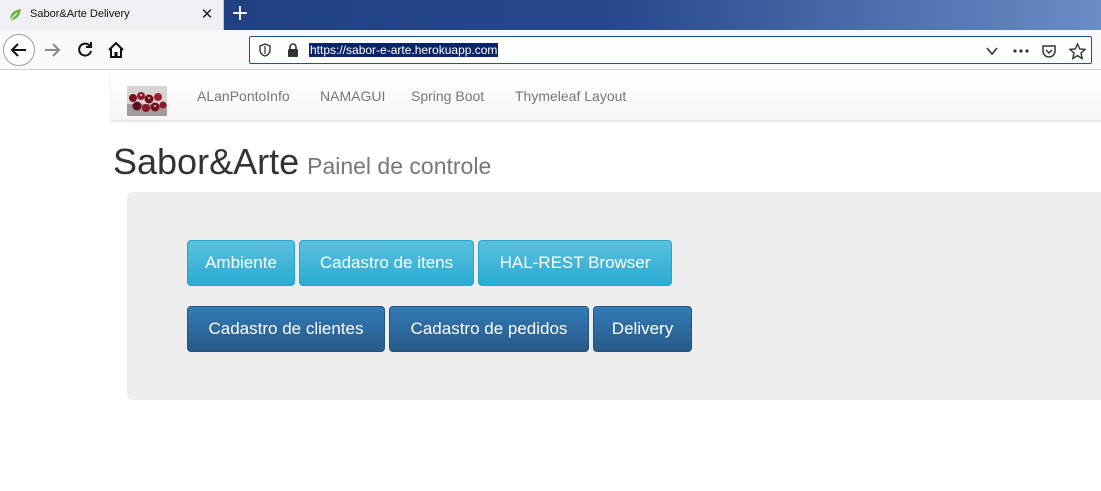 This screenshot has width=1101, height=491. Describe the element at coordinates (293, 50) in the screenshot. I see `lock-icon` at that location.